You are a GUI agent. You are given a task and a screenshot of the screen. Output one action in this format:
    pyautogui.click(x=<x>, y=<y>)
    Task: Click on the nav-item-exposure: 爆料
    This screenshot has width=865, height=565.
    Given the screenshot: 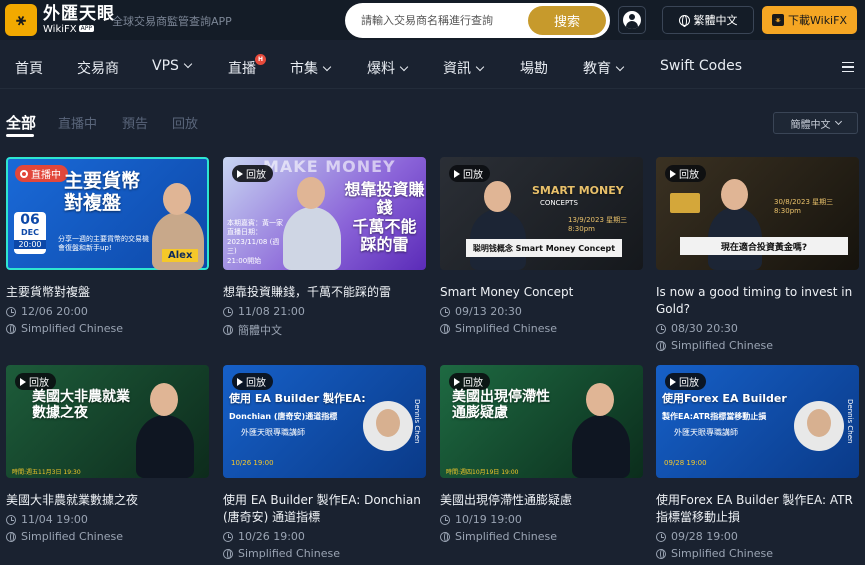 What is the action you would take?
    pyautogui.click(x=388, y=68)
    